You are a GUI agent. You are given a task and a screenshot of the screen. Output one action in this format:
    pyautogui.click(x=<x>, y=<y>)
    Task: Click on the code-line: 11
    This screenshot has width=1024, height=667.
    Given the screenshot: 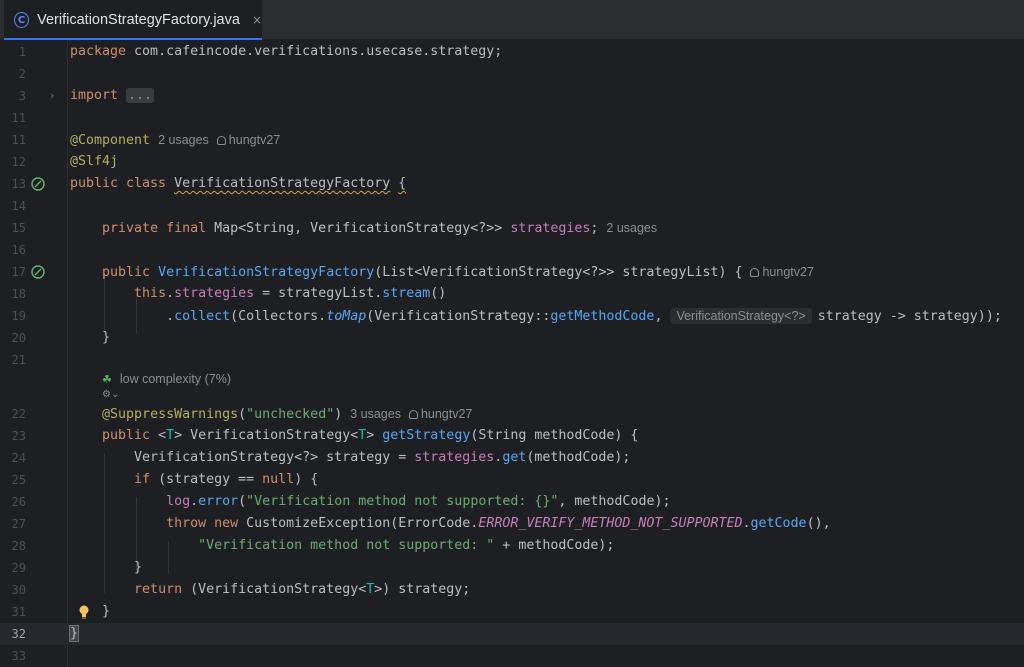 What is the action you would take?
    pyautogui.click(x=512, y=118)
    